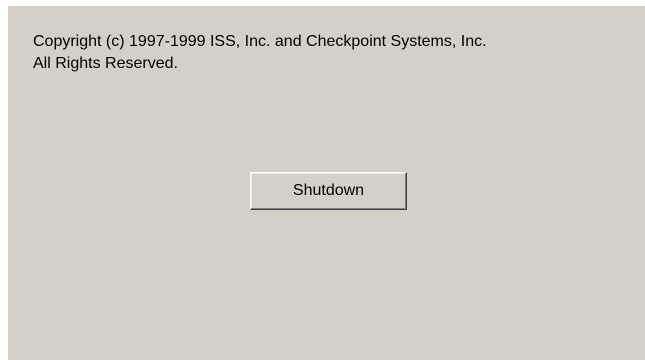 This screenshot has width=645, height=360. I want to click on rights-reserved-line: All Rights Reserved., so click(105, 63).